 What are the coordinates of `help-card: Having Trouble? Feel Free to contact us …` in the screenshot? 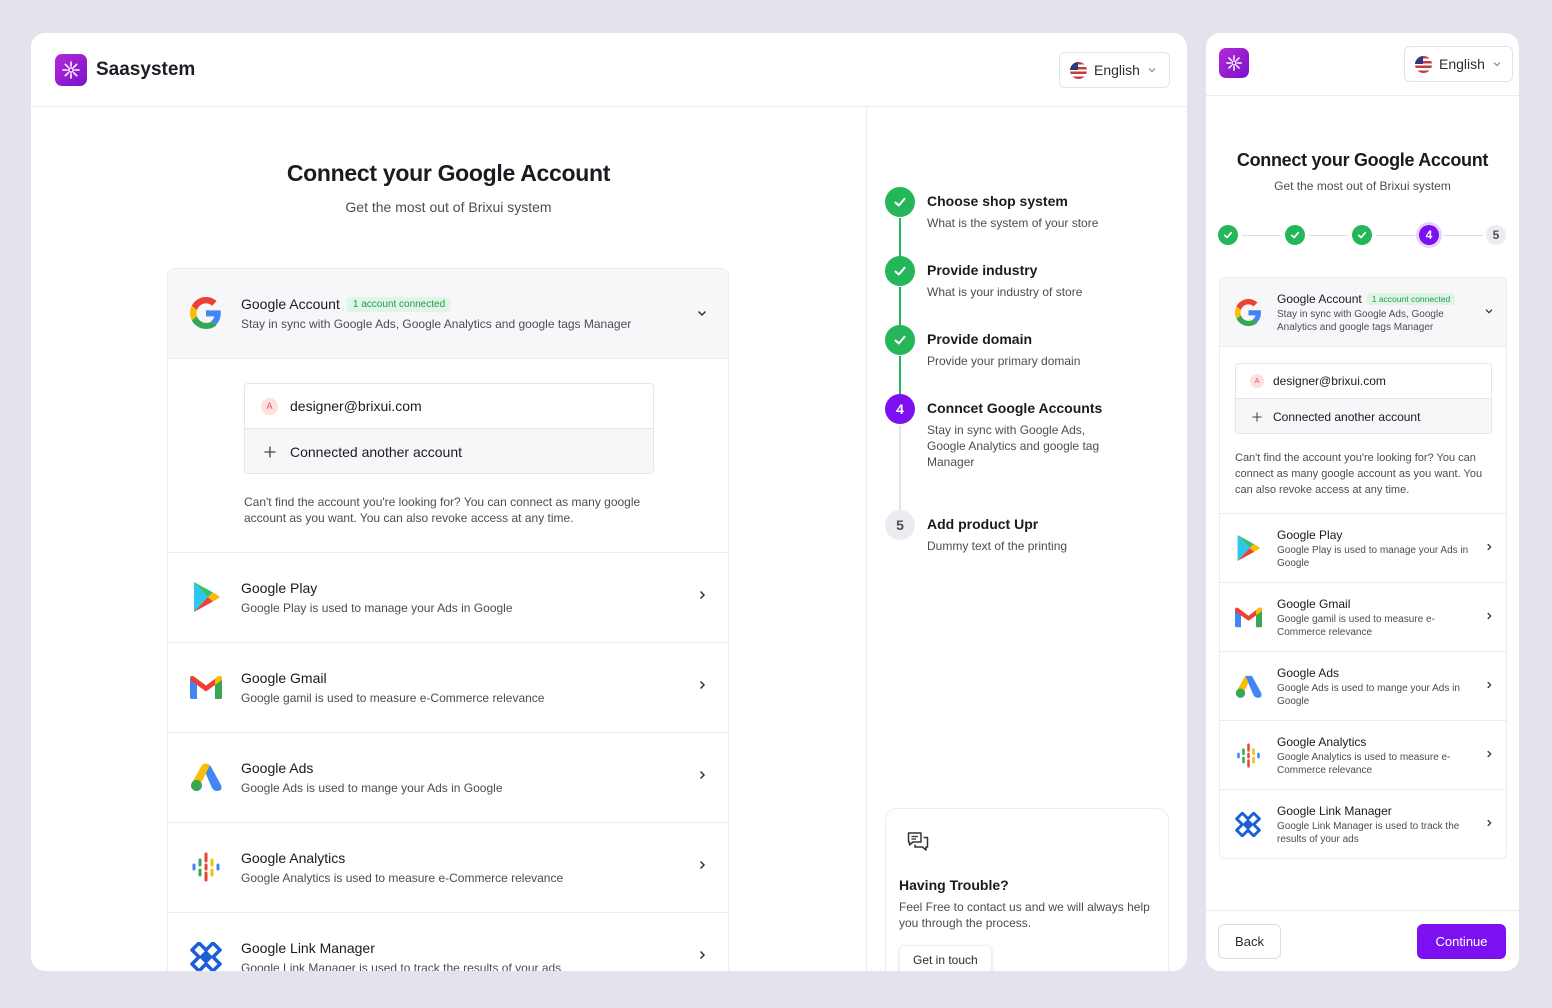 It's located at (1027, 889).